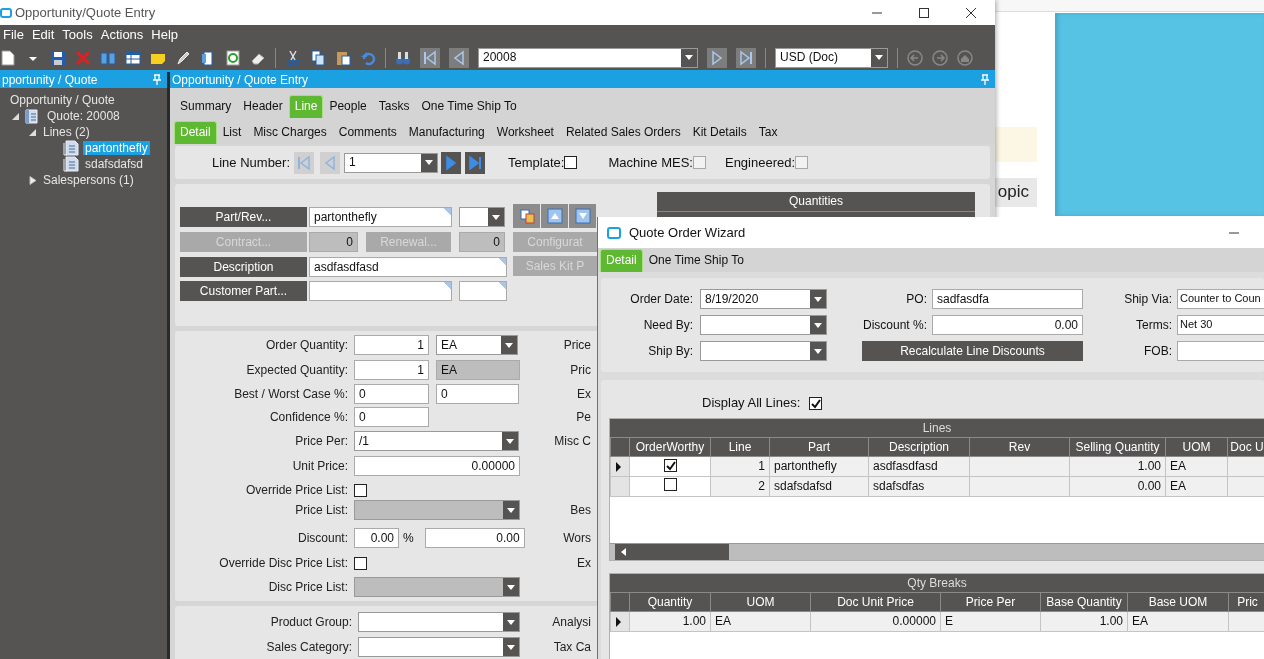  I want to click on tree-item: Lines (2), so click(66, 132).